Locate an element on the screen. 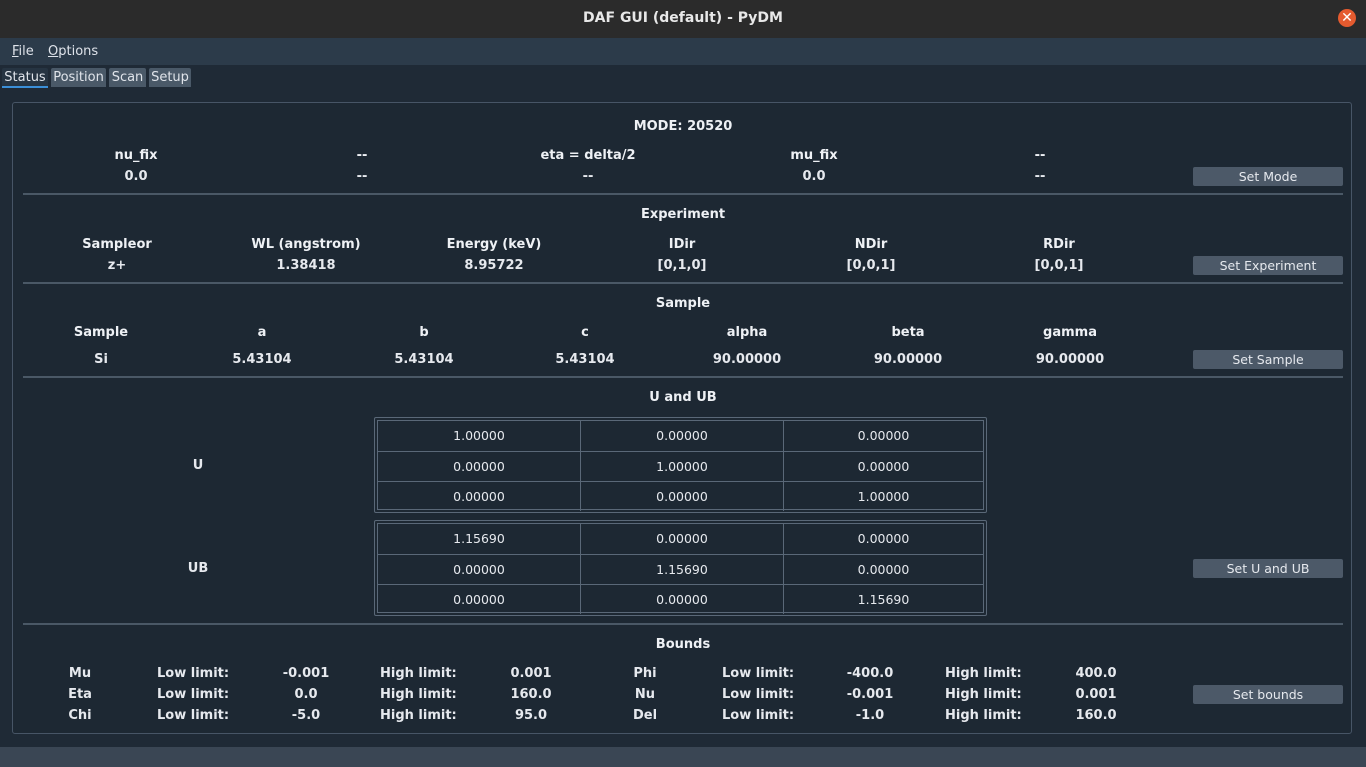 This screenshot has width=1366, height=767. experiment-value-3: 8.95722 is located at coordinates (494, 265).